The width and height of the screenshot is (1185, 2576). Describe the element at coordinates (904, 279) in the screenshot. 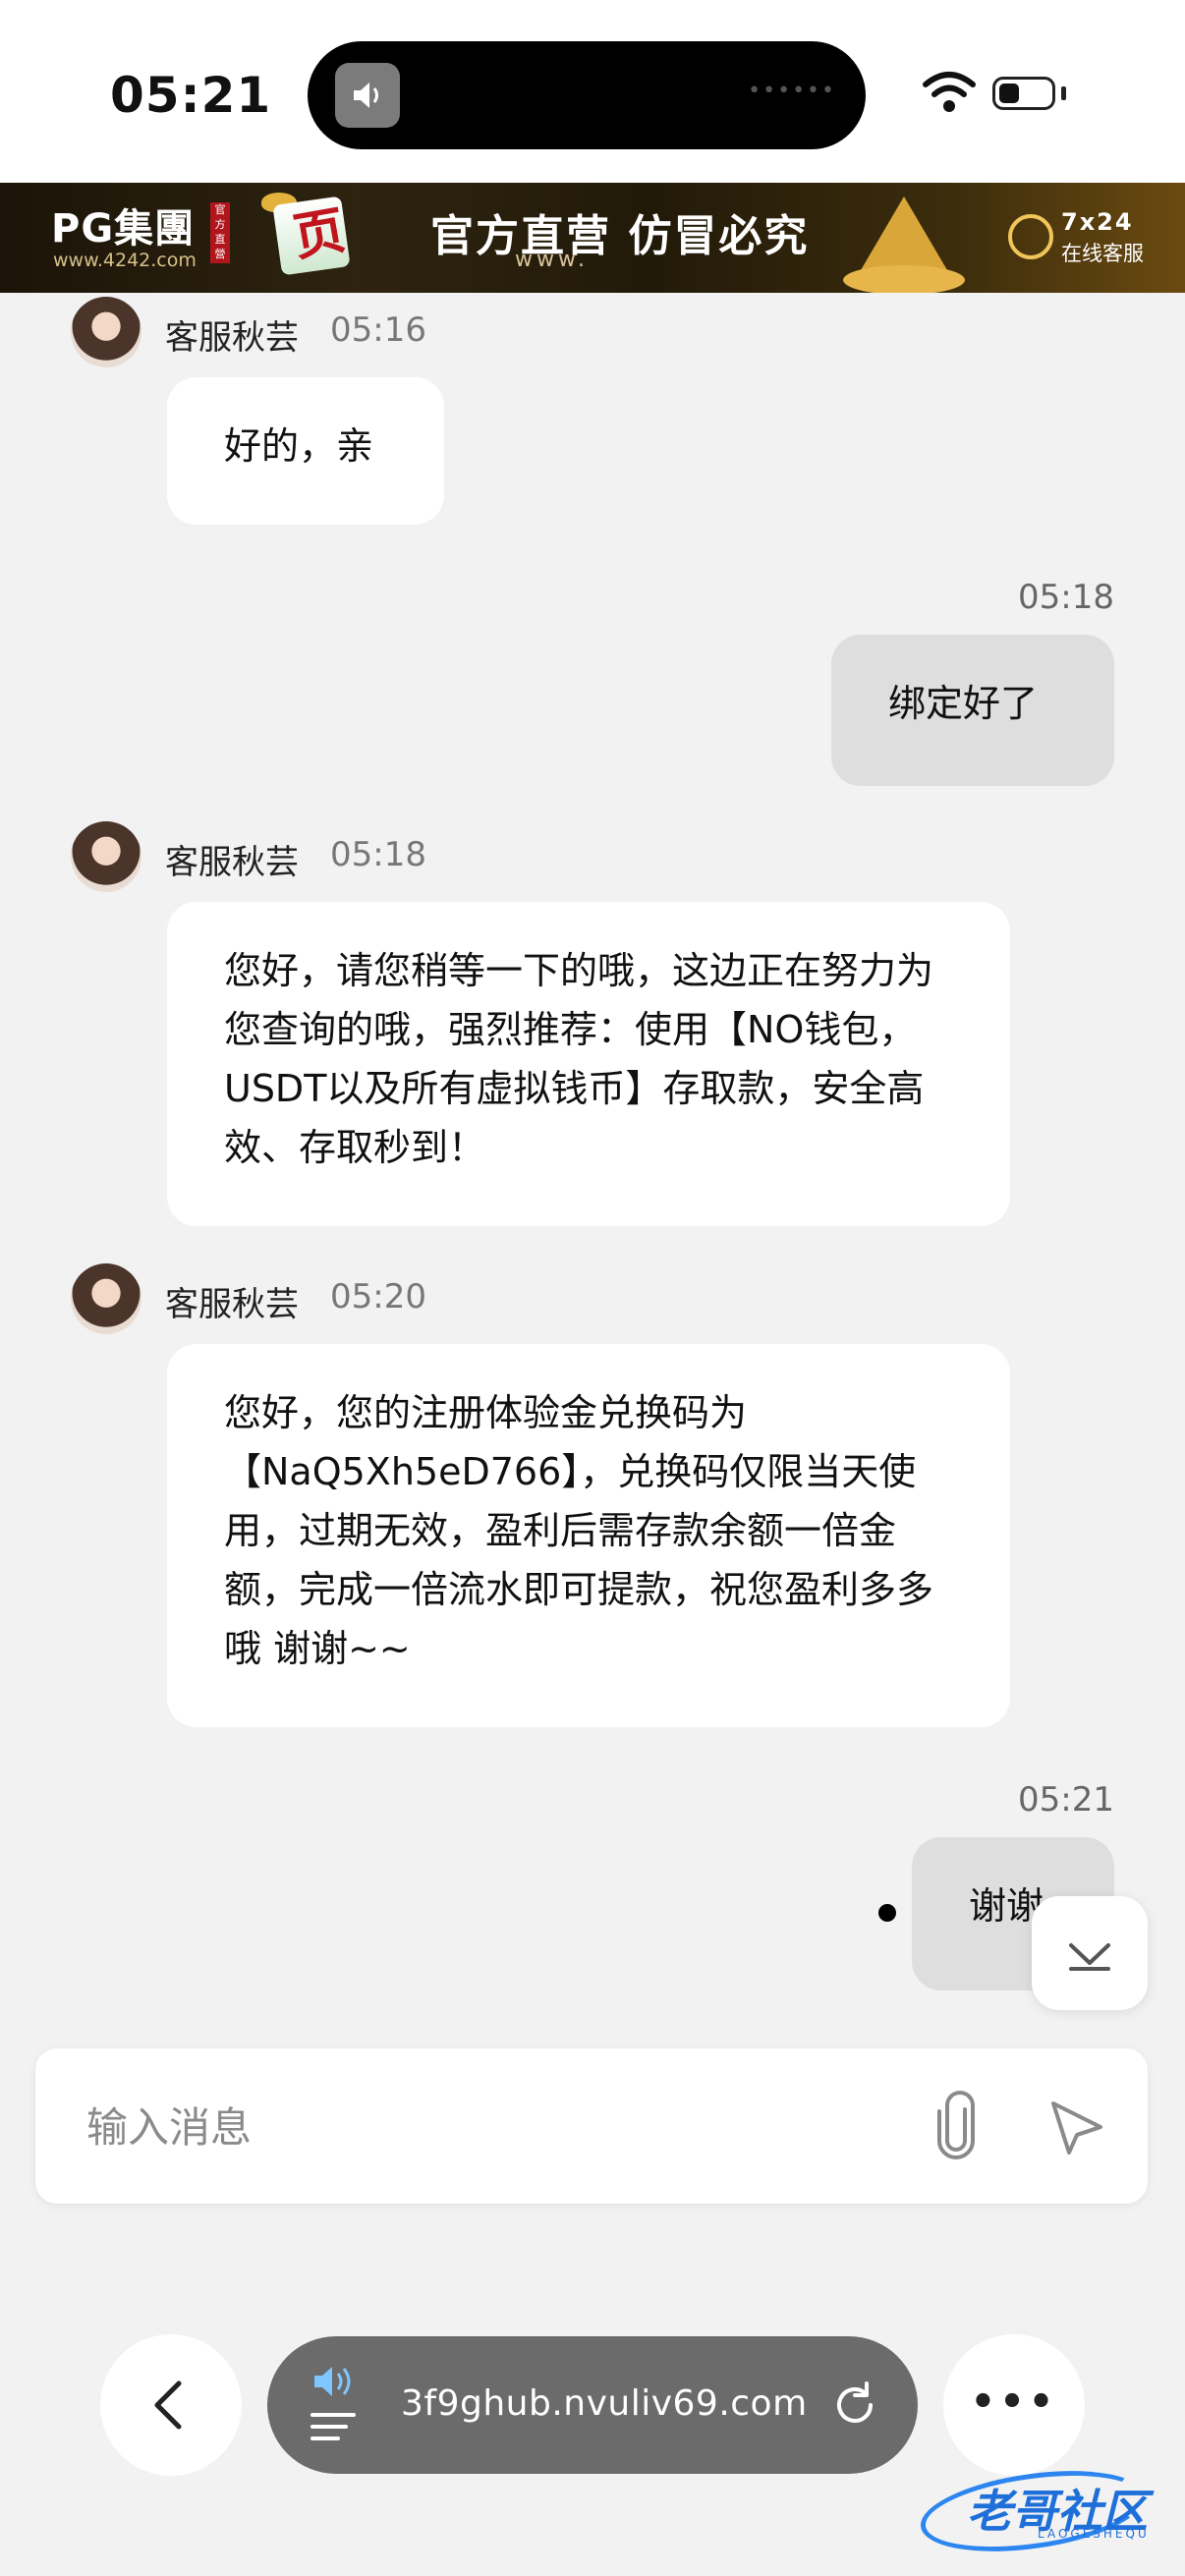

I see `treasure-base-icon` at that location.